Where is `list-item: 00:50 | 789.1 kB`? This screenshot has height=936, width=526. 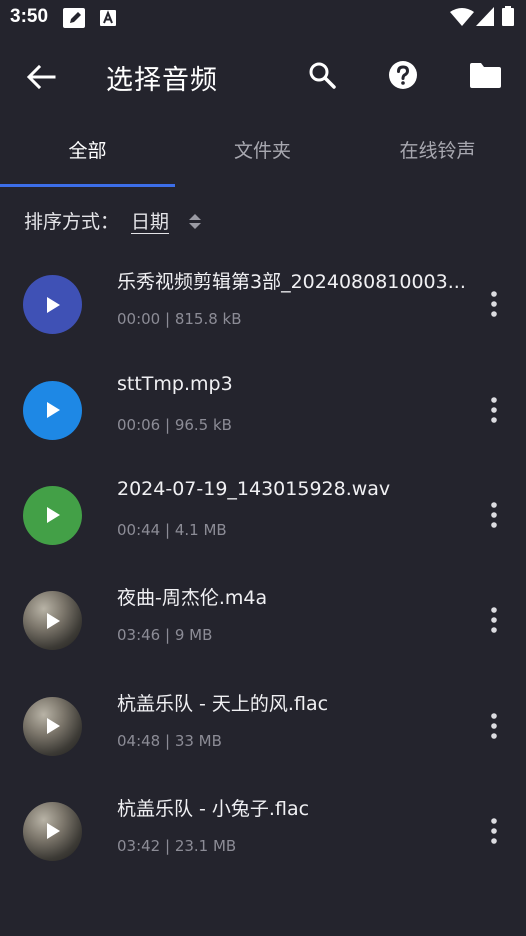 list-item: 00:50 | 789.1 kB is located at coordinates (263, 248).